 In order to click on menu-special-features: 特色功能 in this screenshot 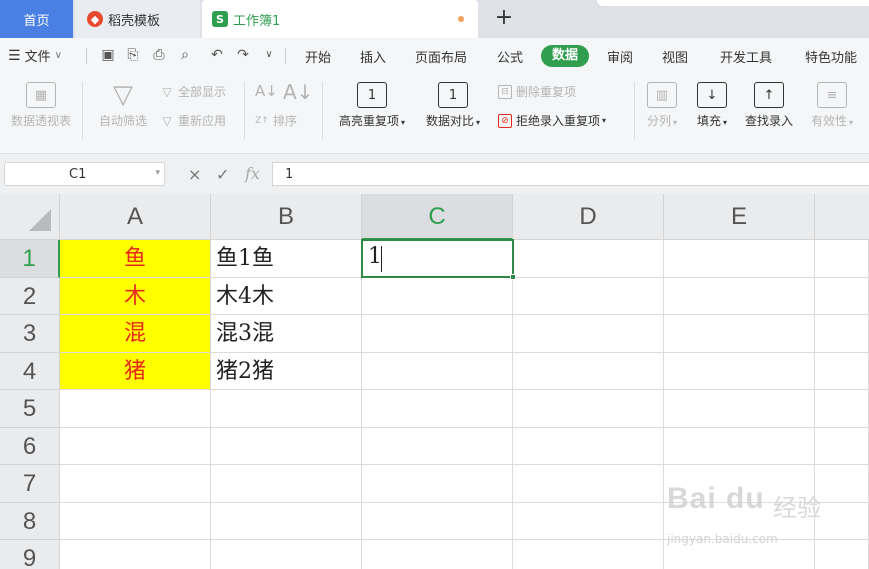, I will do `click(831, 56)`.